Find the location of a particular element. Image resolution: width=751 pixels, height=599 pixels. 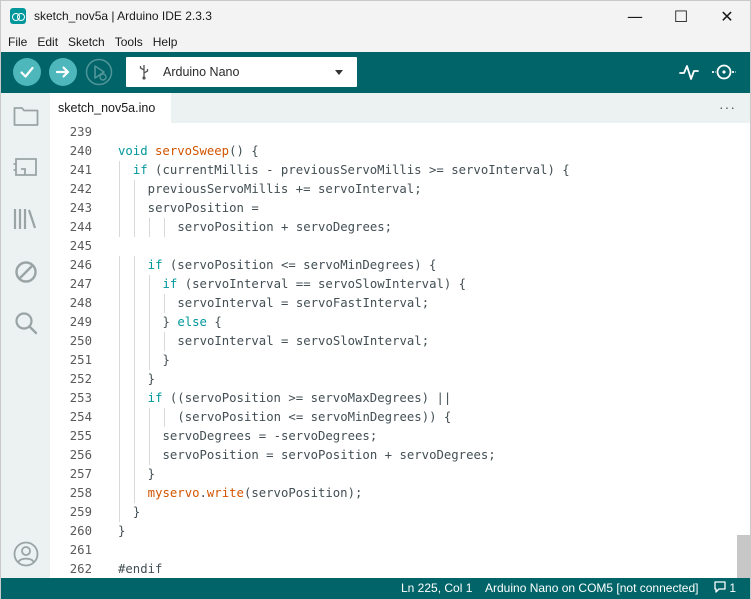

more-actions-icon: ··· is located at coordinates (727, 107).